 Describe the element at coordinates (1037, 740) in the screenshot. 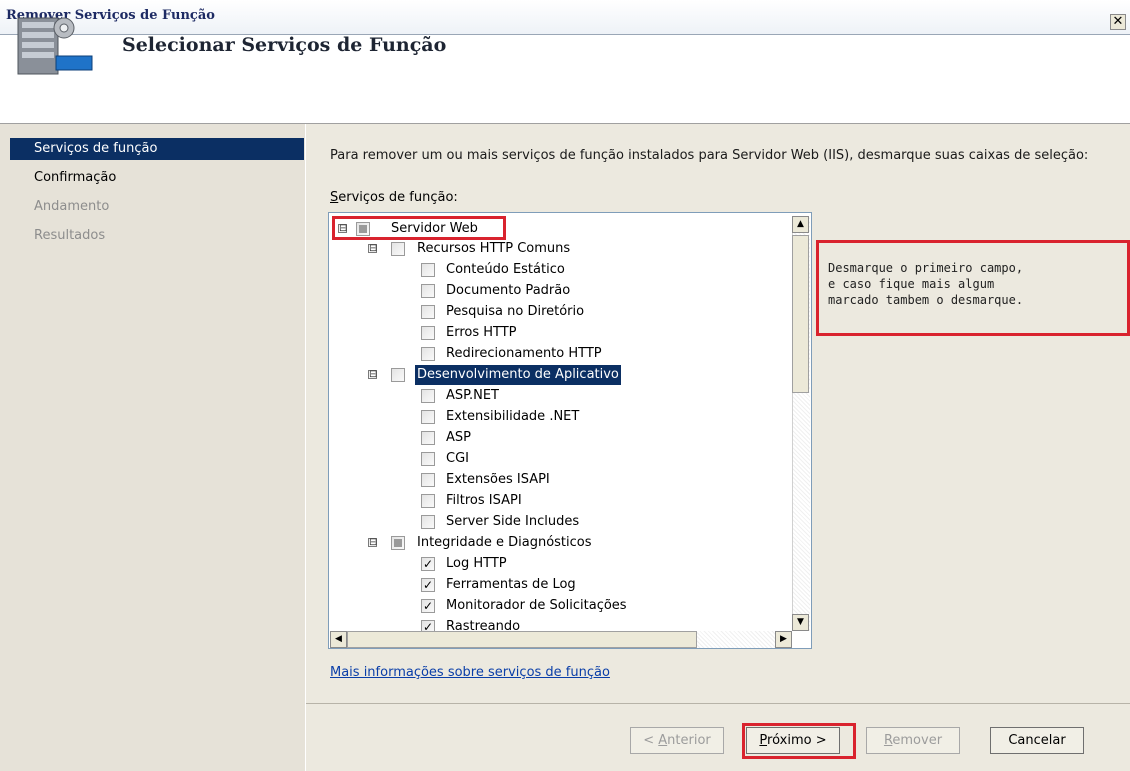

I see `cancel-button: Cancelar` at that location.